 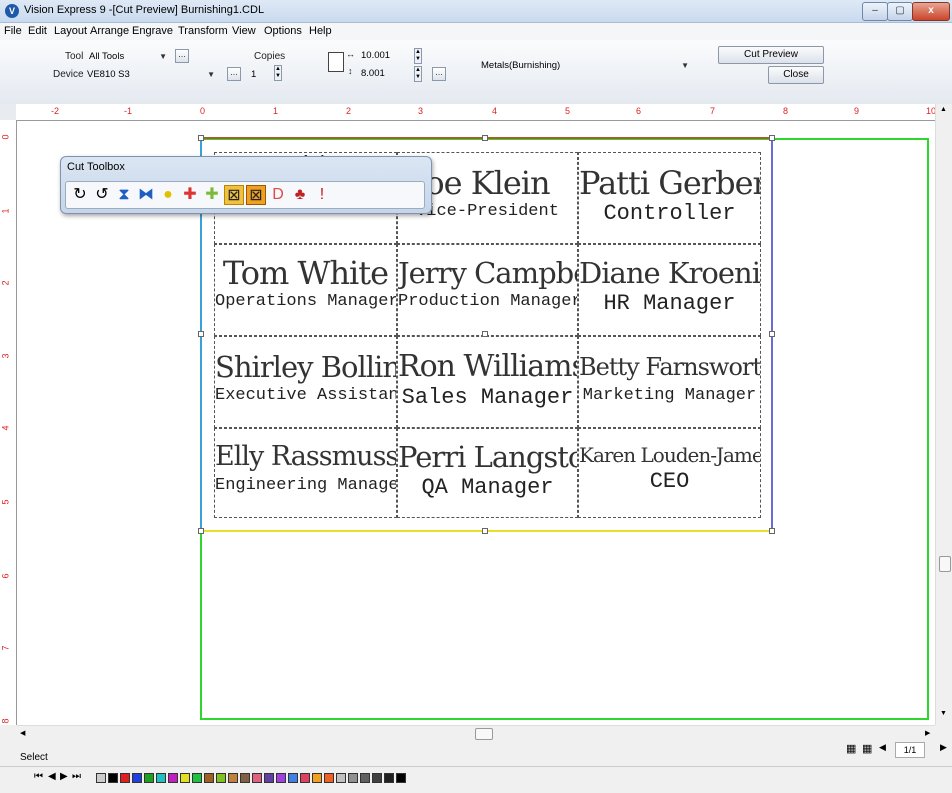 What do you see at coordinates (867, 748) in the screenshot?
I see `page-delete-icon: ▦` at bounding box center [867, 748].